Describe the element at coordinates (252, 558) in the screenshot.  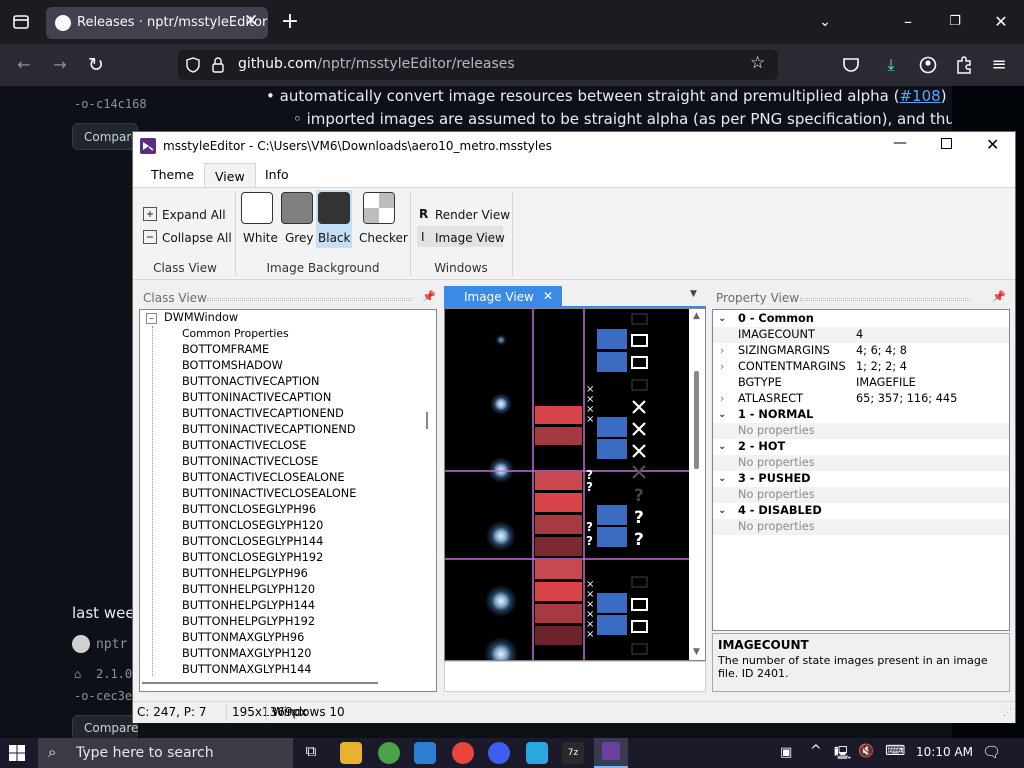
I see `tree-item: BUTTONCLOSEGLYPH192` at that location.